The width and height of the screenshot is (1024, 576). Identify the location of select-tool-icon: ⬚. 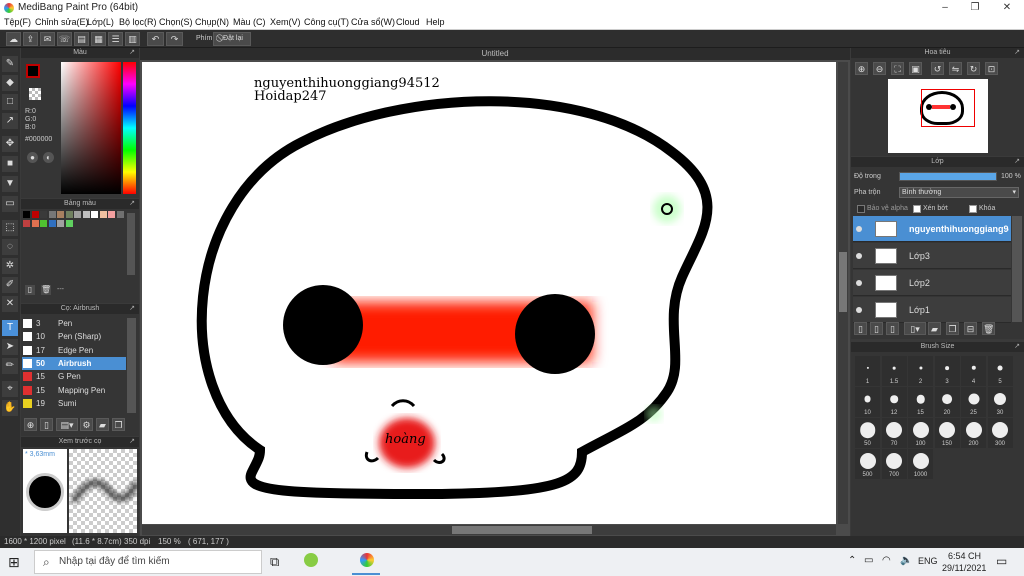
(10, 228).